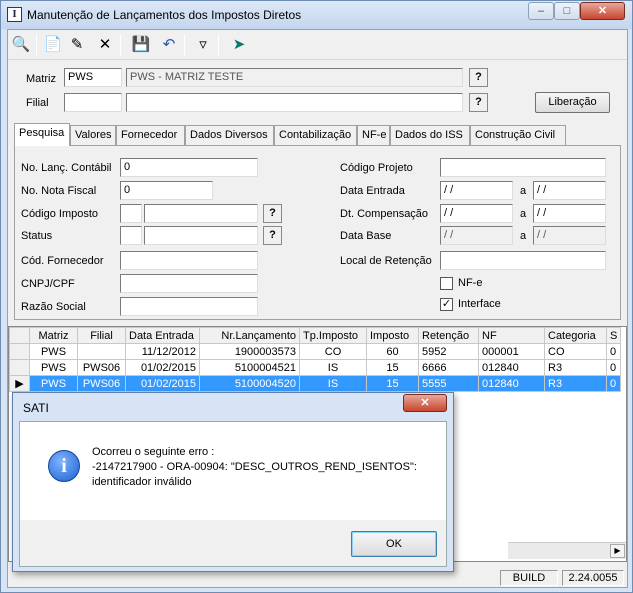 This screenshot has width=633, height=593. I want to click on undo-icon: ↶, so click(169, 45).